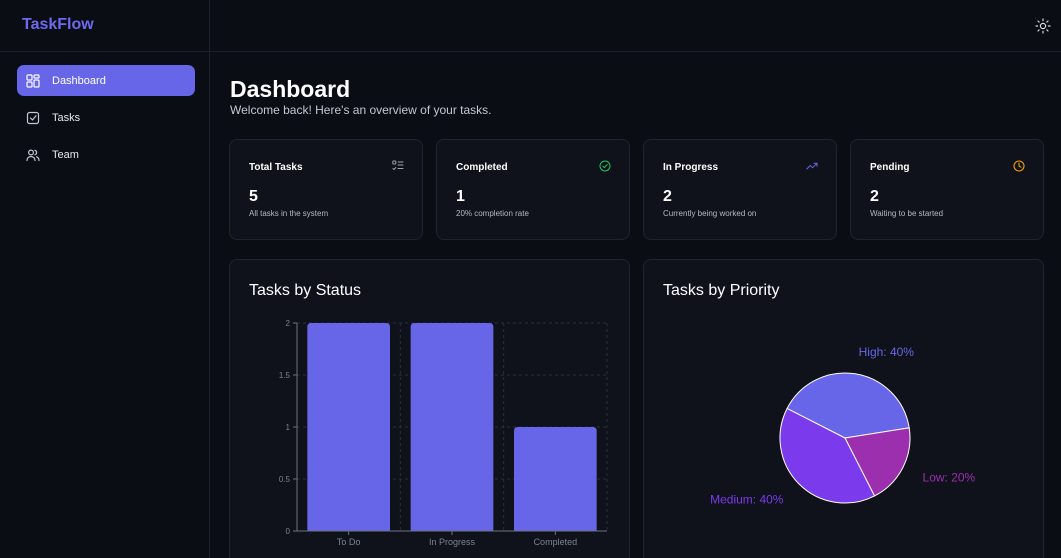  Describe the element at coordinates (907, 213) in the screenshot. I see `stat-description: Waiting to be started` at that location.